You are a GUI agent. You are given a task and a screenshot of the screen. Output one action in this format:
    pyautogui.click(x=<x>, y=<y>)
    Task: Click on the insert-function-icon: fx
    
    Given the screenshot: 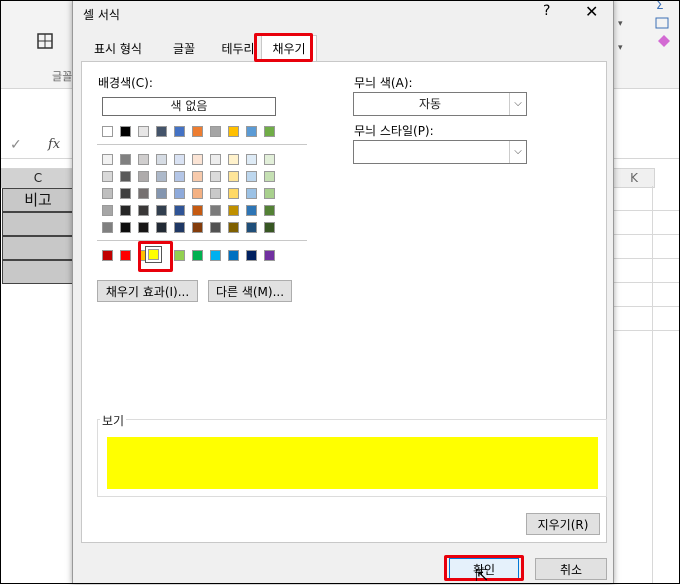 What is the action you would take?
    pyautogui.click(x=54, y=144)
    